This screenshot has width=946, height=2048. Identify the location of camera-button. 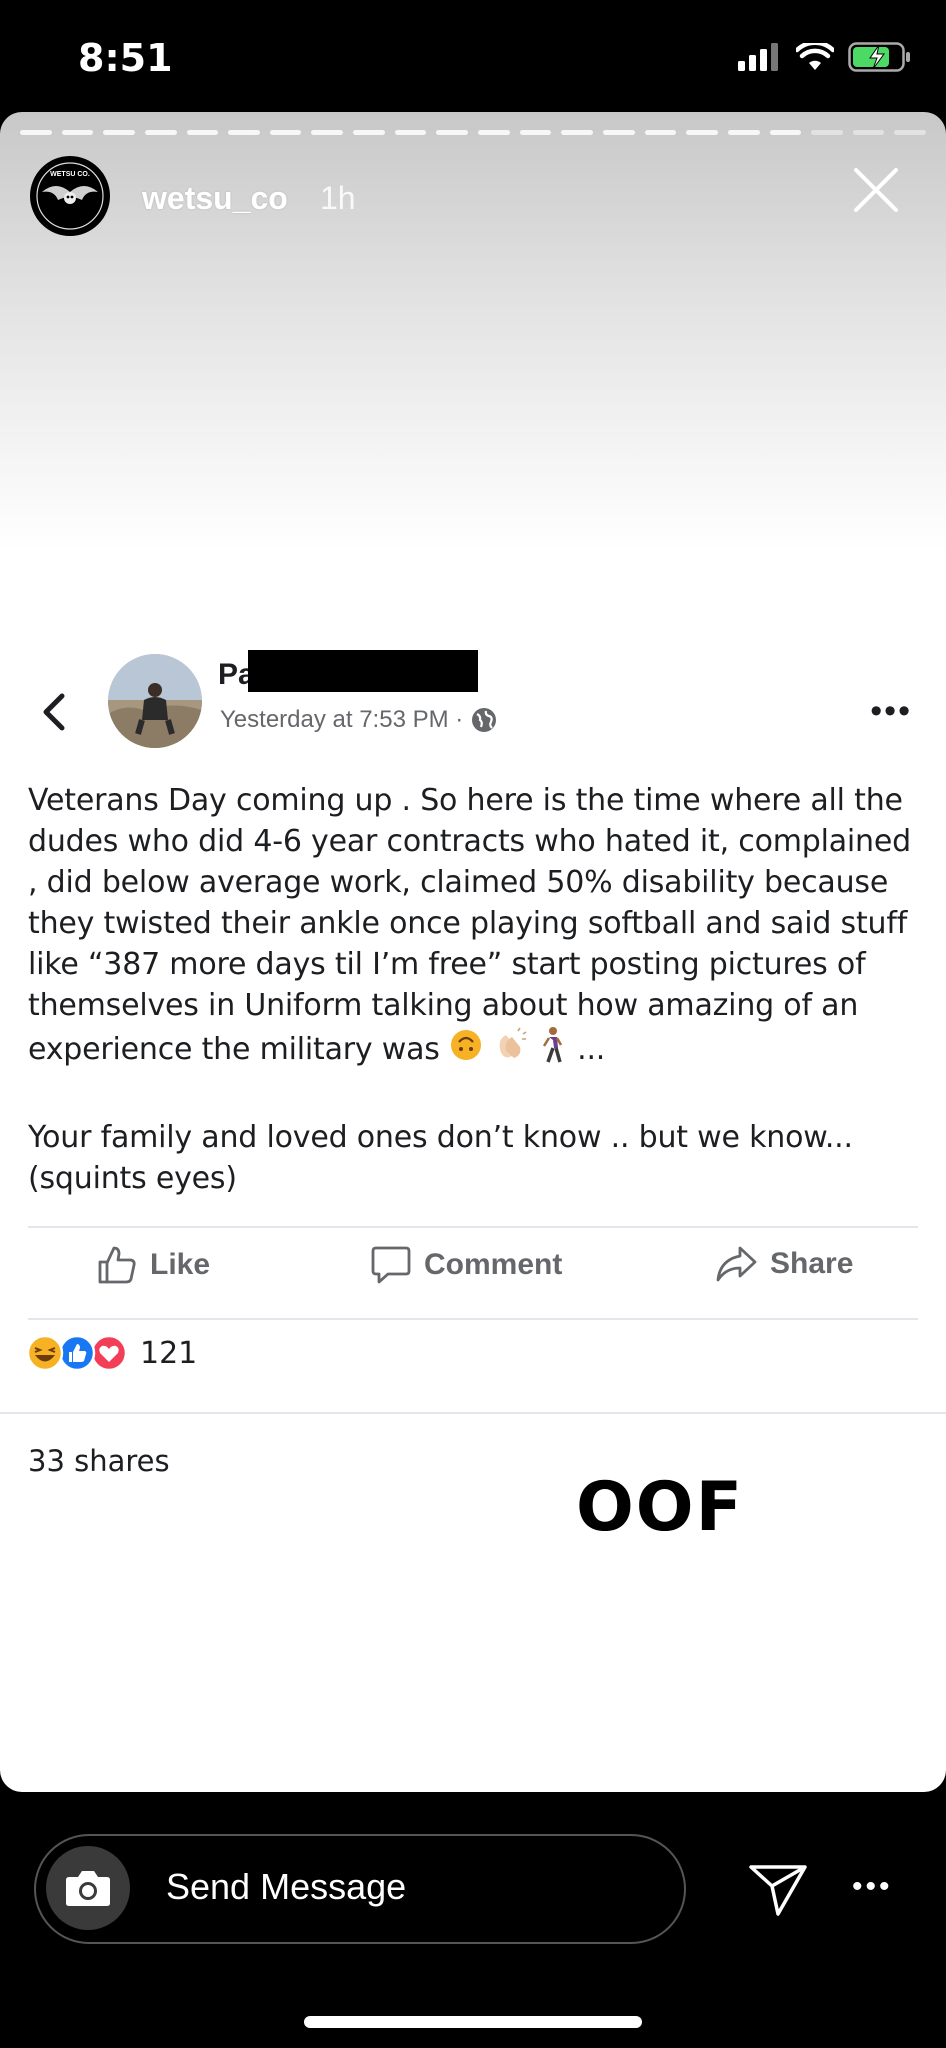
(88, 1888).